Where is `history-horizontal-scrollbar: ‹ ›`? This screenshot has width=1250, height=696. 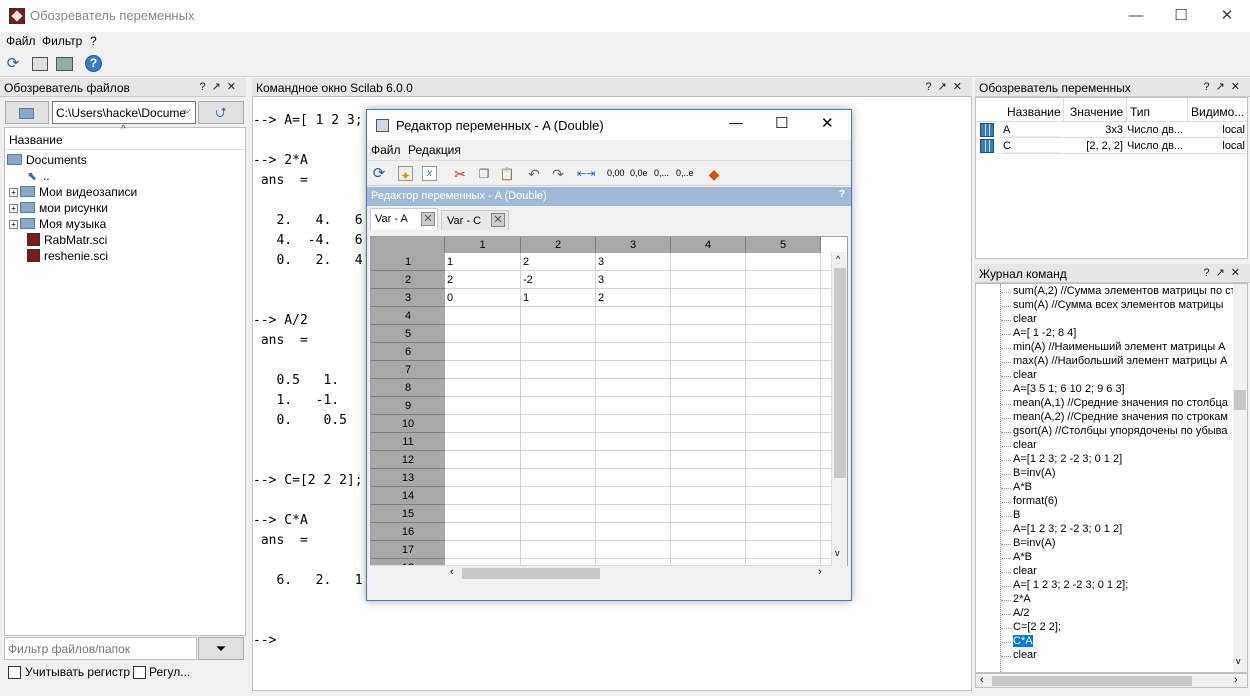 history-horizontal-scrollbar: ‹ › is located at coordinates (1111, 680).